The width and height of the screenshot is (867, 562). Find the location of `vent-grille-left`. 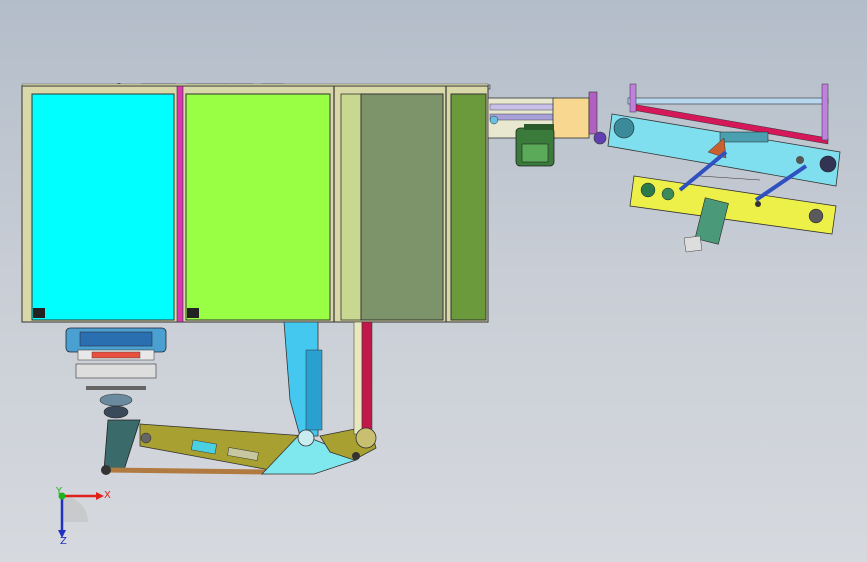

vent-grille-left is located at coordinates (39, 313).